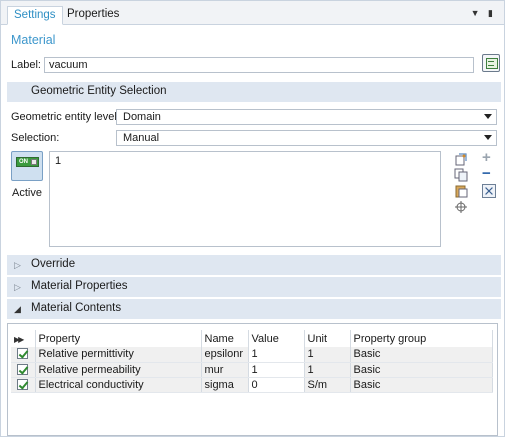  What do you see at coordinates (276, 385) in the screenshot?
I see `cell-value-input: 0` at bounding box center [276, 385].